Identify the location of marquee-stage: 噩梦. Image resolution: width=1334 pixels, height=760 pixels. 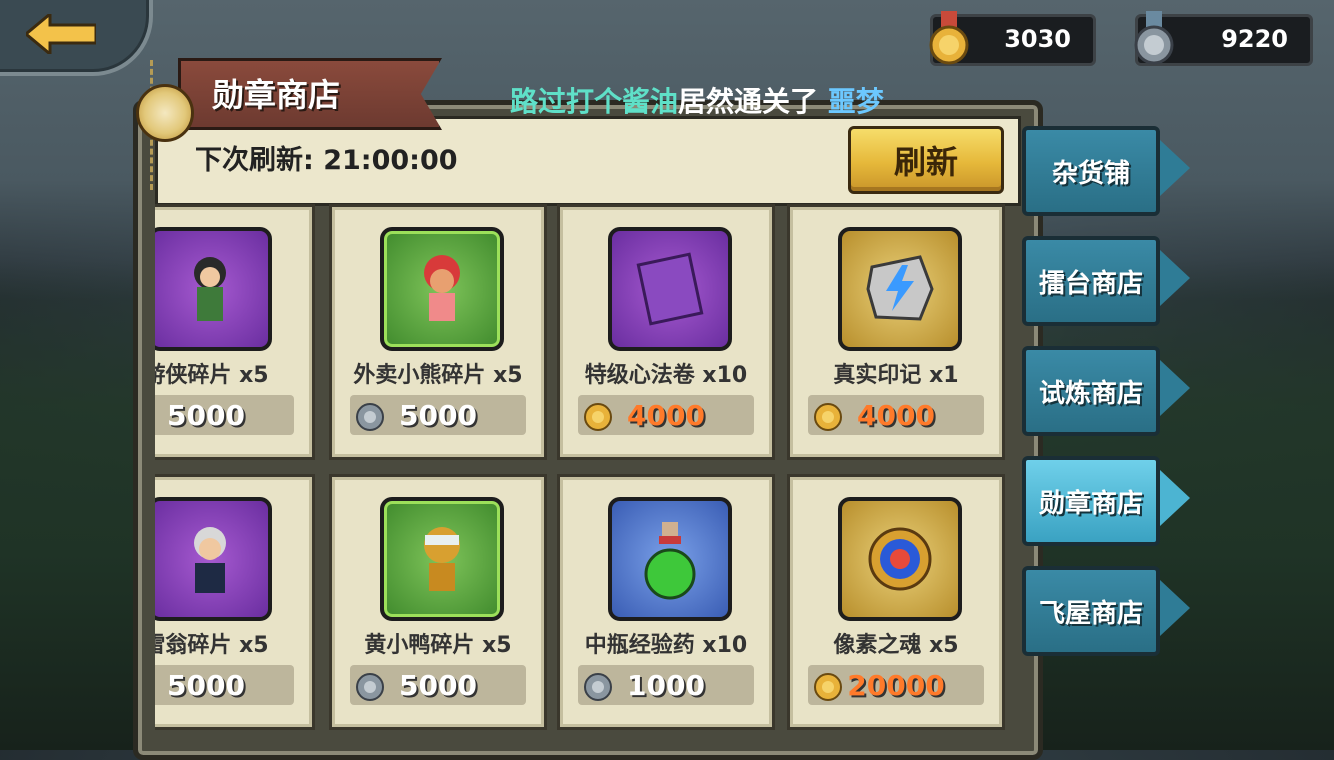
(855, 101).